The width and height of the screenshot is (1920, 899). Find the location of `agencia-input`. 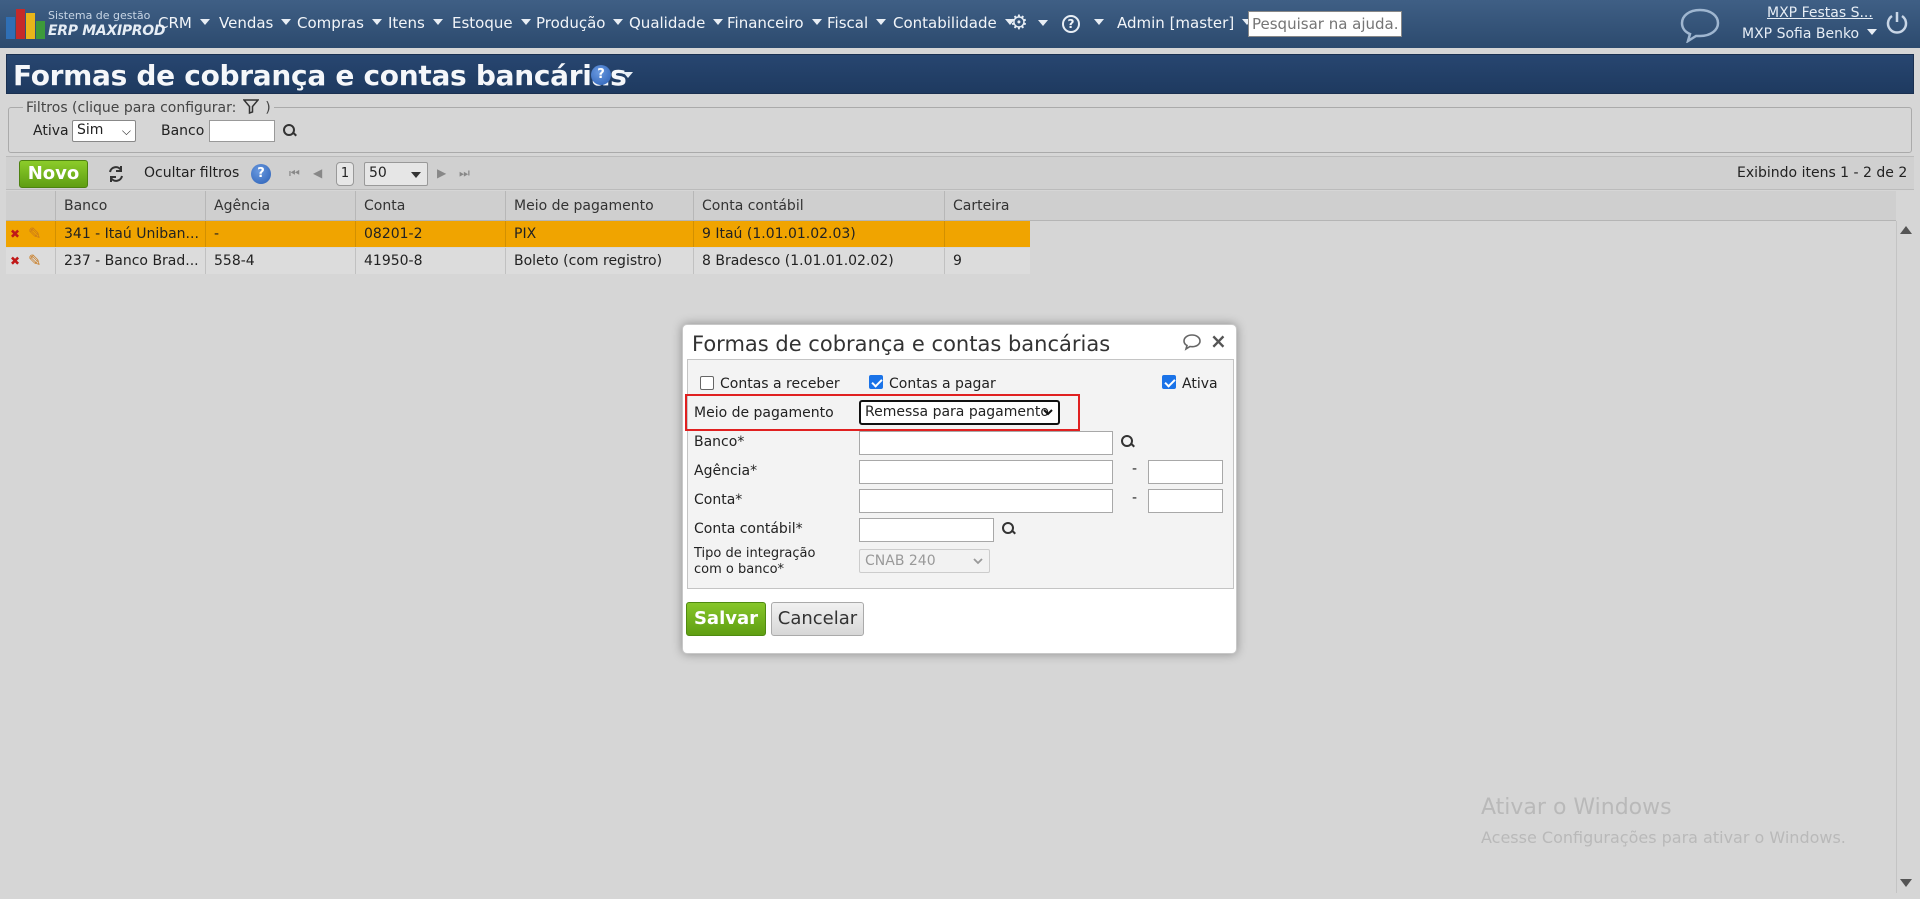

agencia-input is located at coordinates (986, 472).